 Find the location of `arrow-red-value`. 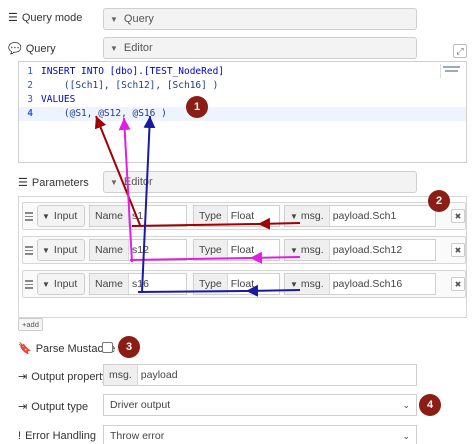

arrow-red-value is located at coordinates (279, 223).